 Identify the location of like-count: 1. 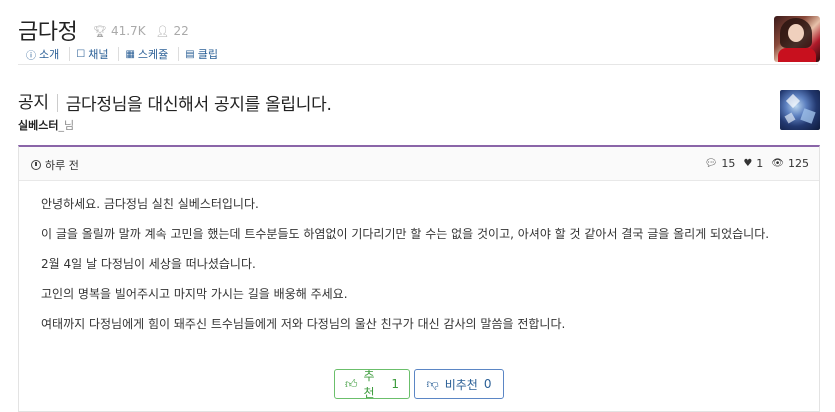
(760, 163).